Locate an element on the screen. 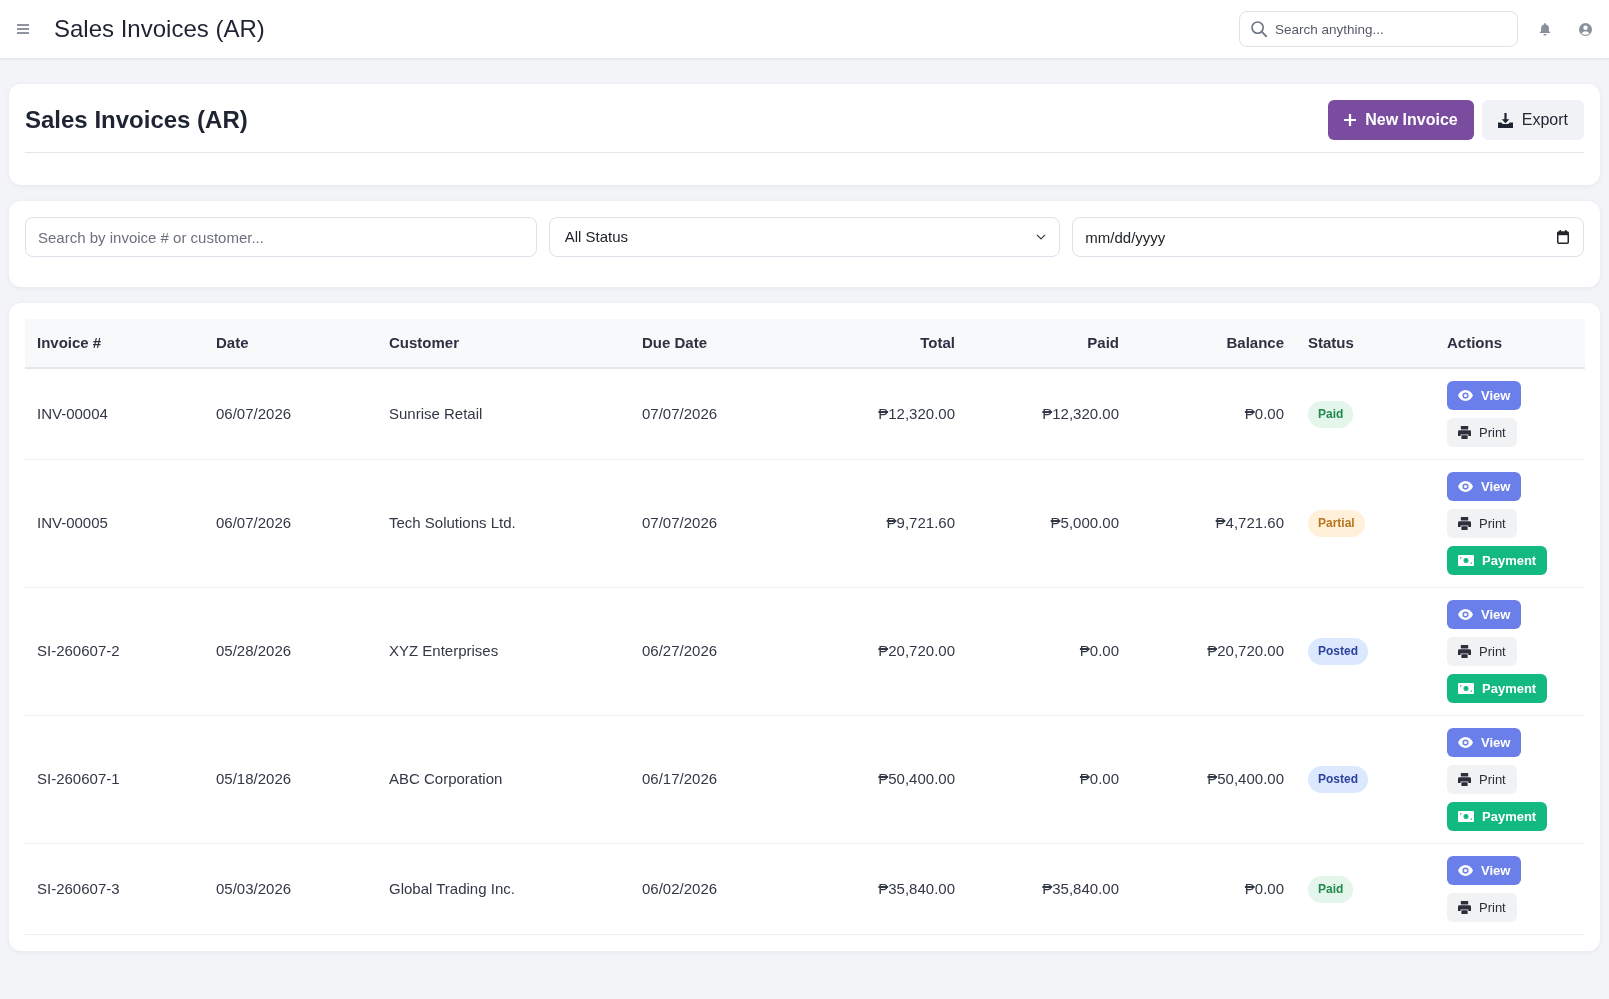  column-header: Invoice # is located at coordinates (114, 343).